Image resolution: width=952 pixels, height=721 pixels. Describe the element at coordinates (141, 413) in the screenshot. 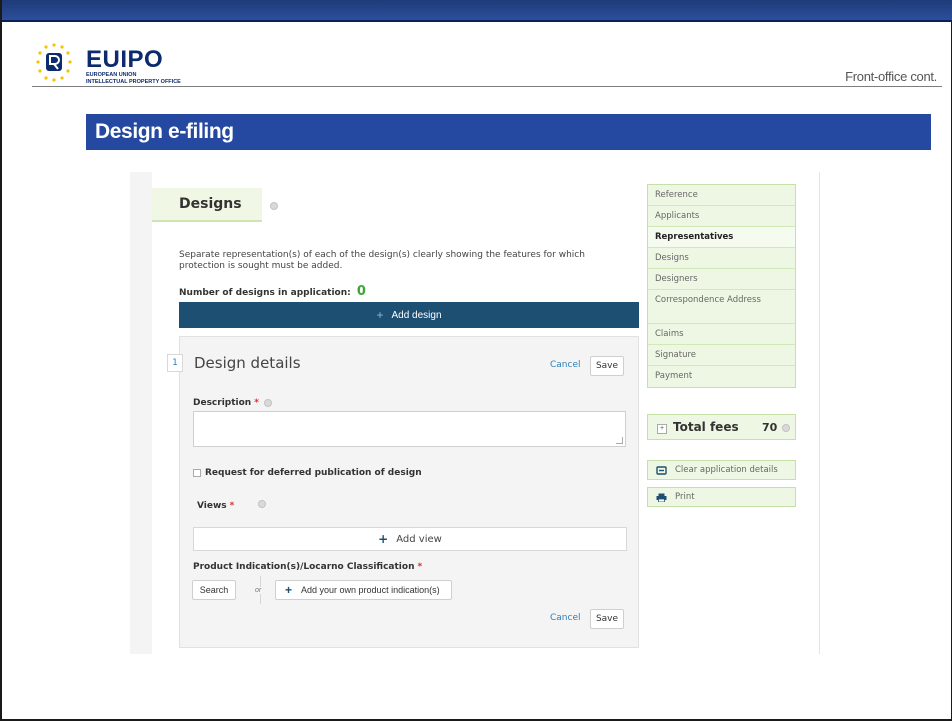

I see `screenshot-left-stripe` at that location.